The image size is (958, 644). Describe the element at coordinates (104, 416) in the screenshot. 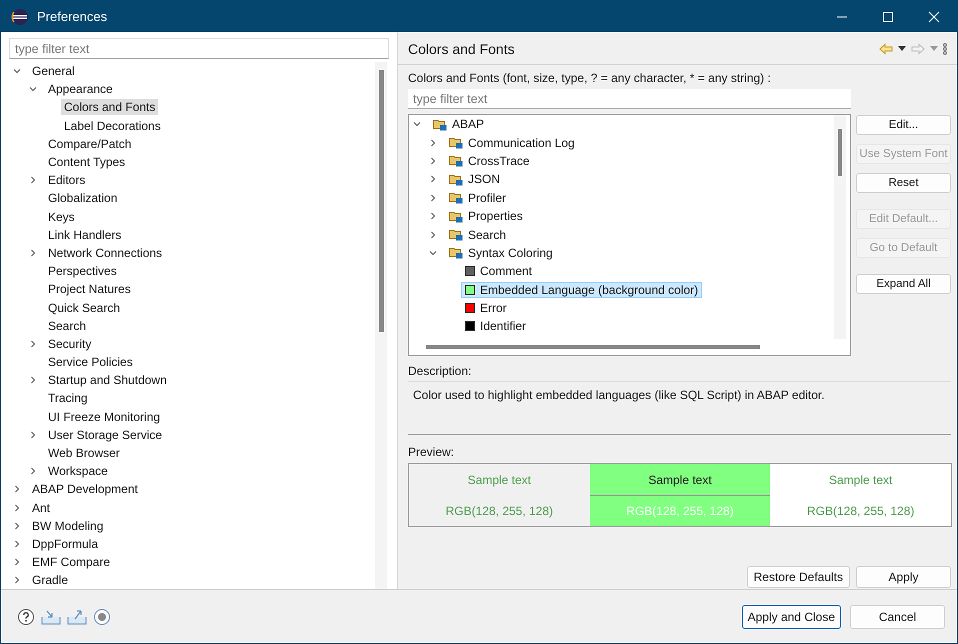

I see `tree-item: UI Freeze Monitoring` at that location.